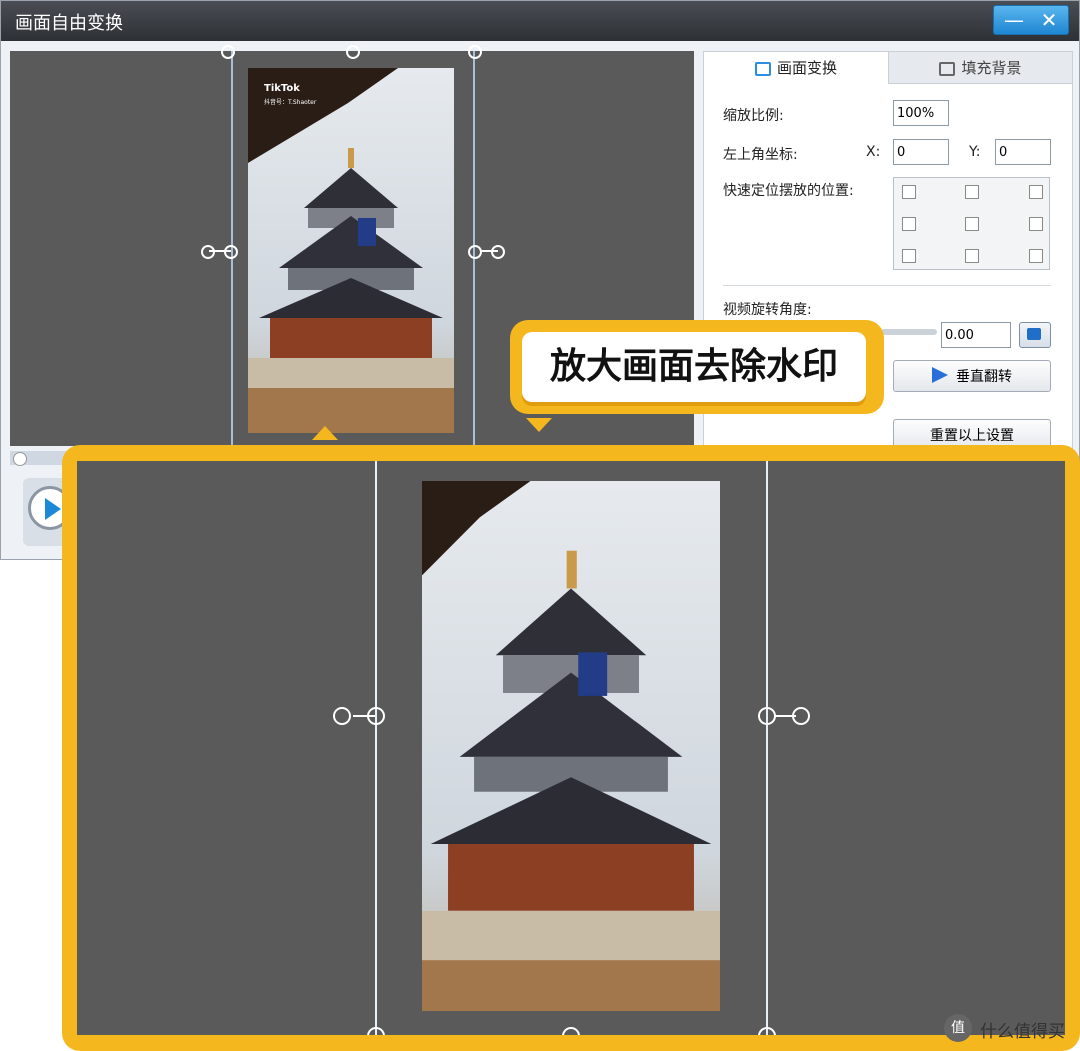 The height and width of the screenshot is (1051, 1080). What do you see at coordinates (762, 69) in the screenshot?
I see `transform-icon` at bounding box center [762, 69].